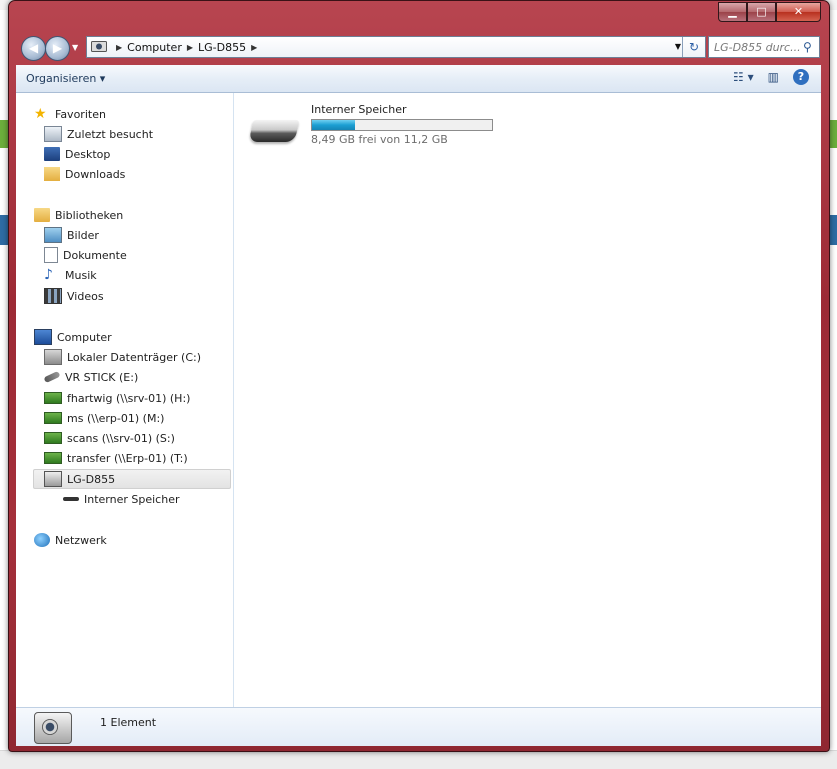  What do you see at coordinates (811, 47) in the screenshot?
I see `search-icon: ⚲` at bounding box center [811, 47].